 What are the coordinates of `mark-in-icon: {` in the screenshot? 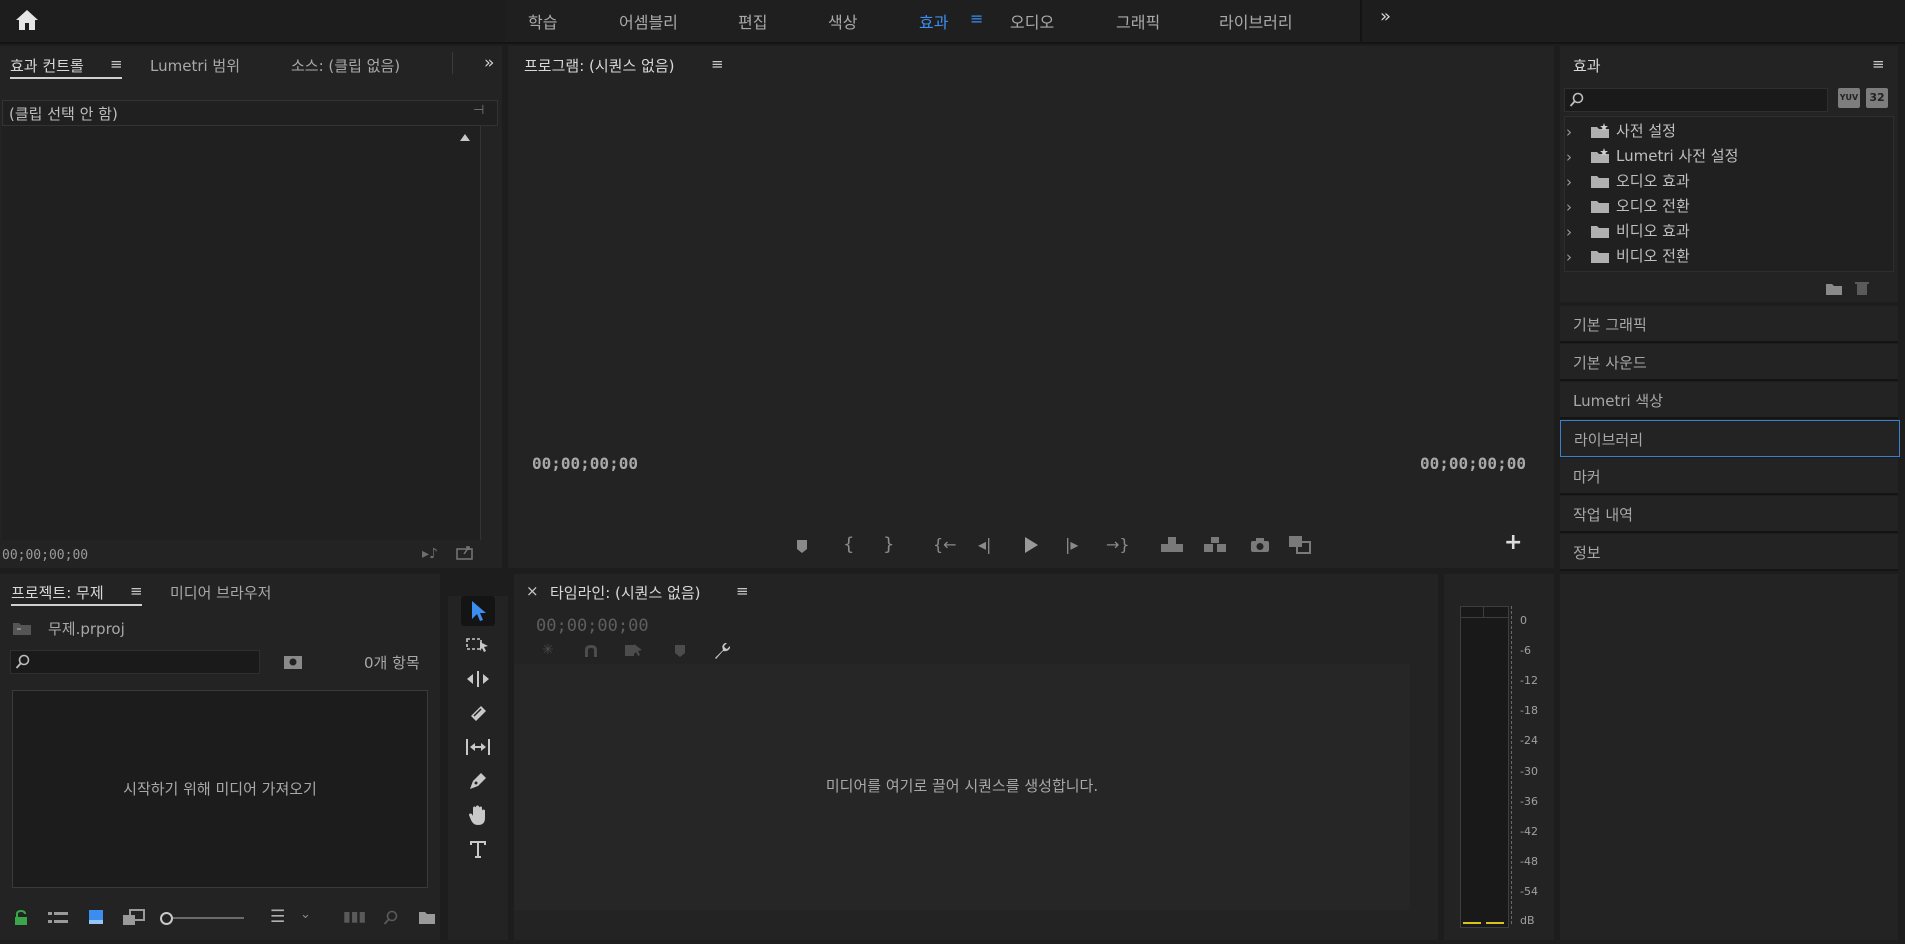 It's located at (848, 544).